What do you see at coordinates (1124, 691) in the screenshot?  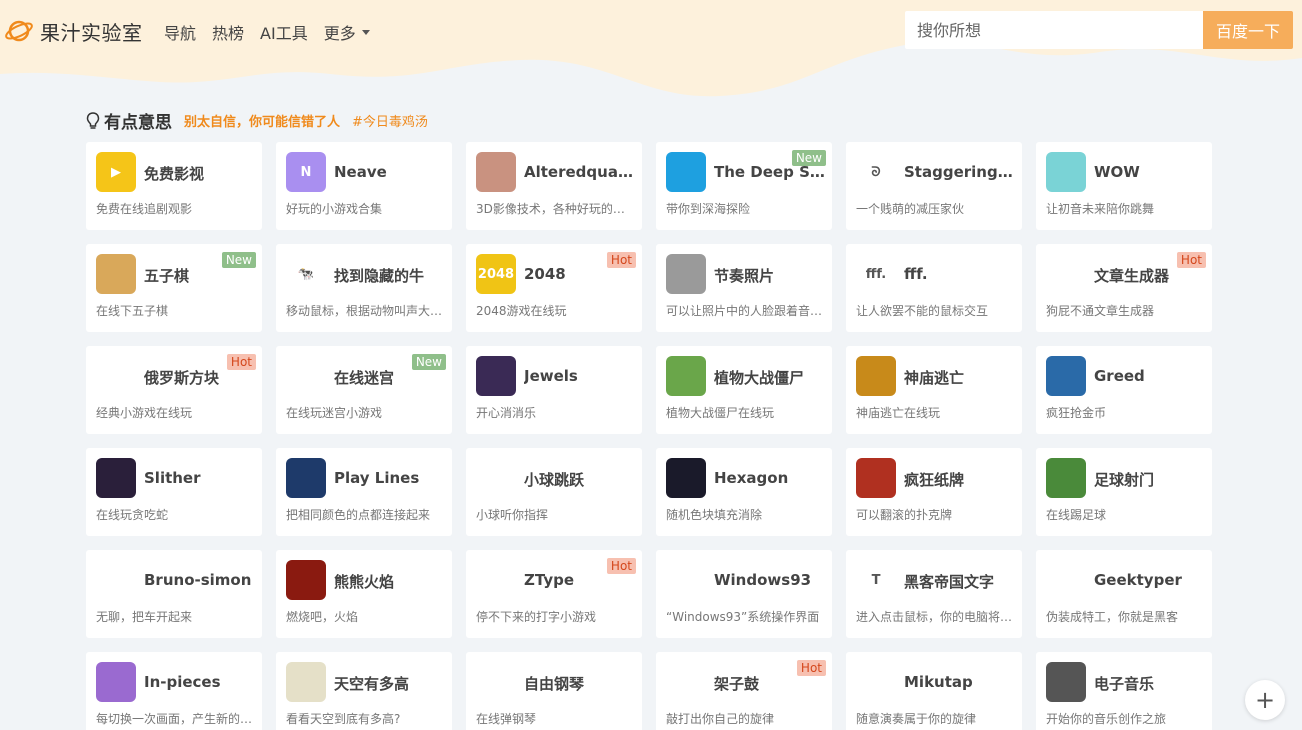 I see `app-card: 电子音乐 开始你的音乐创作之旅` at bounding box center [1124, 691].